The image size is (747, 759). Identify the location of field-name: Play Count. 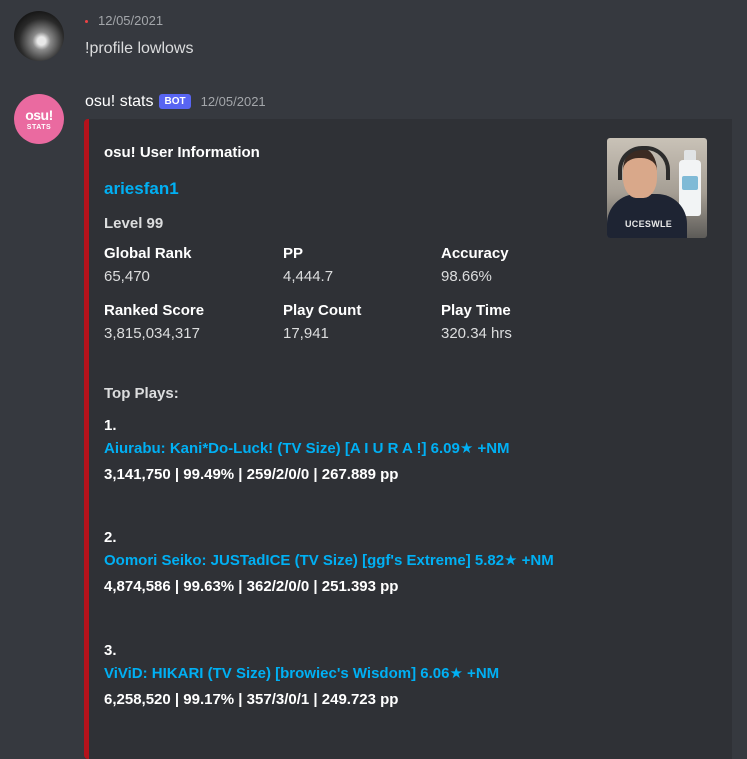
(322, 310).